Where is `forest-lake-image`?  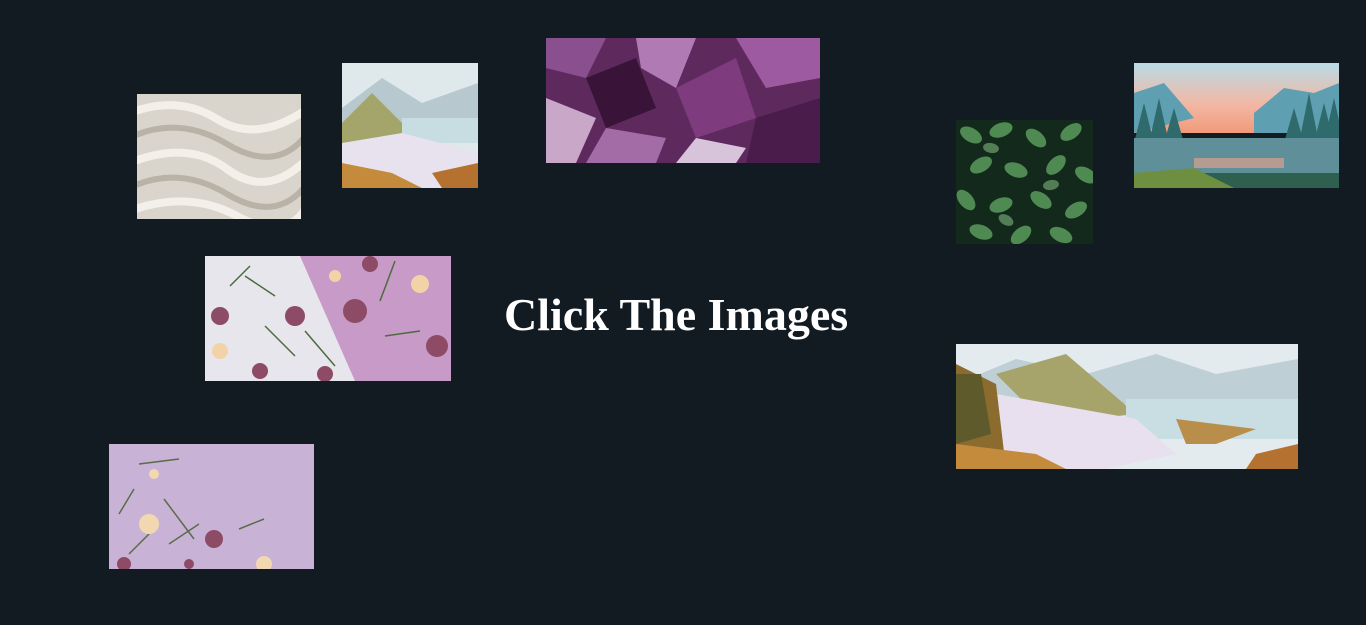 forest-lake-image is located at coordinates (1236, 125).